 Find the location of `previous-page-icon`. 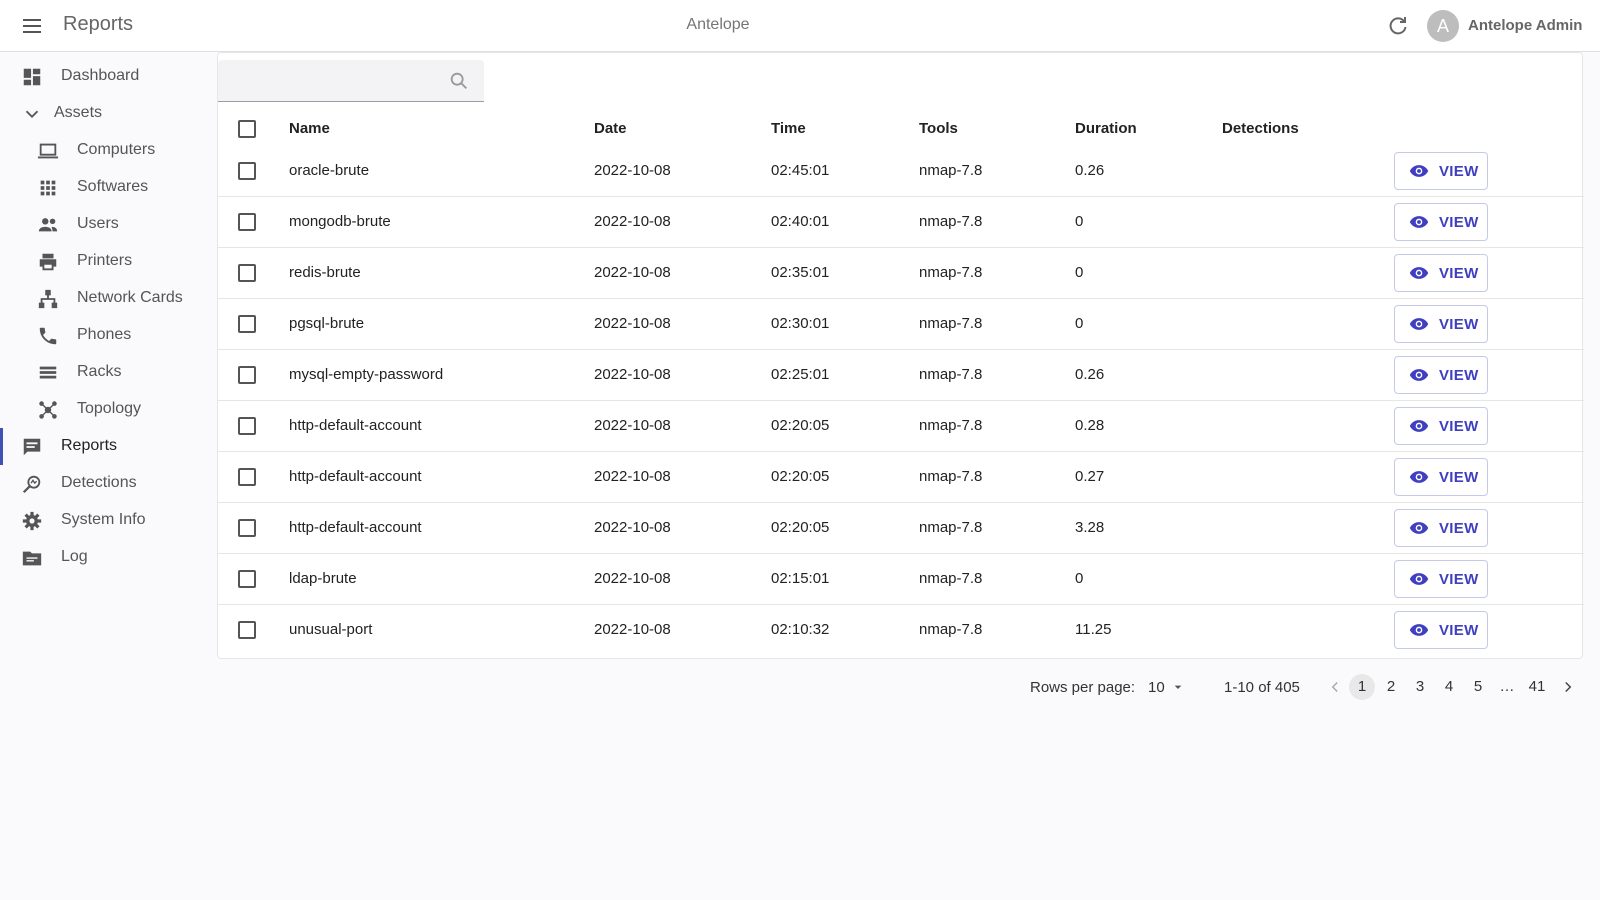

previous-page-icon is located at coordinates (1335, 687).